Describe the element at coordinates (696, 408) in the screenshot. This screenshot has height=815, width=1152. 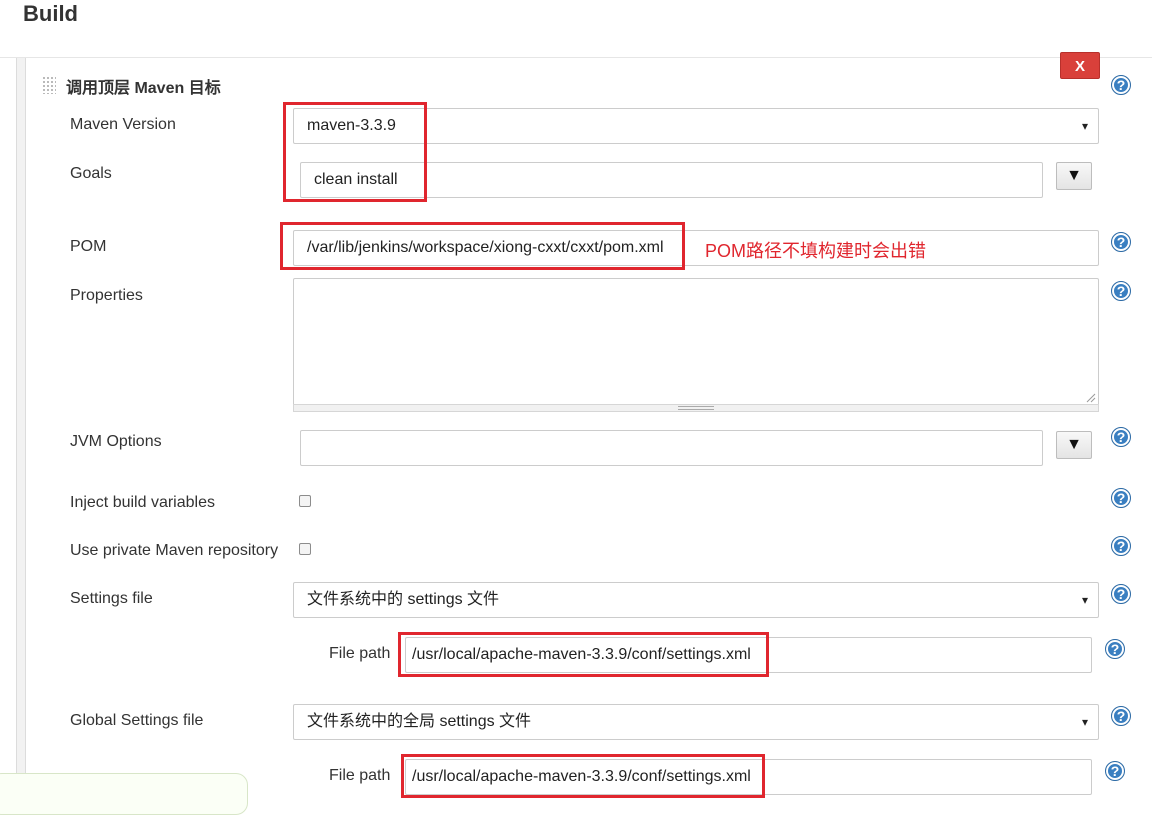
I see `resize-grip-icon` at that location.